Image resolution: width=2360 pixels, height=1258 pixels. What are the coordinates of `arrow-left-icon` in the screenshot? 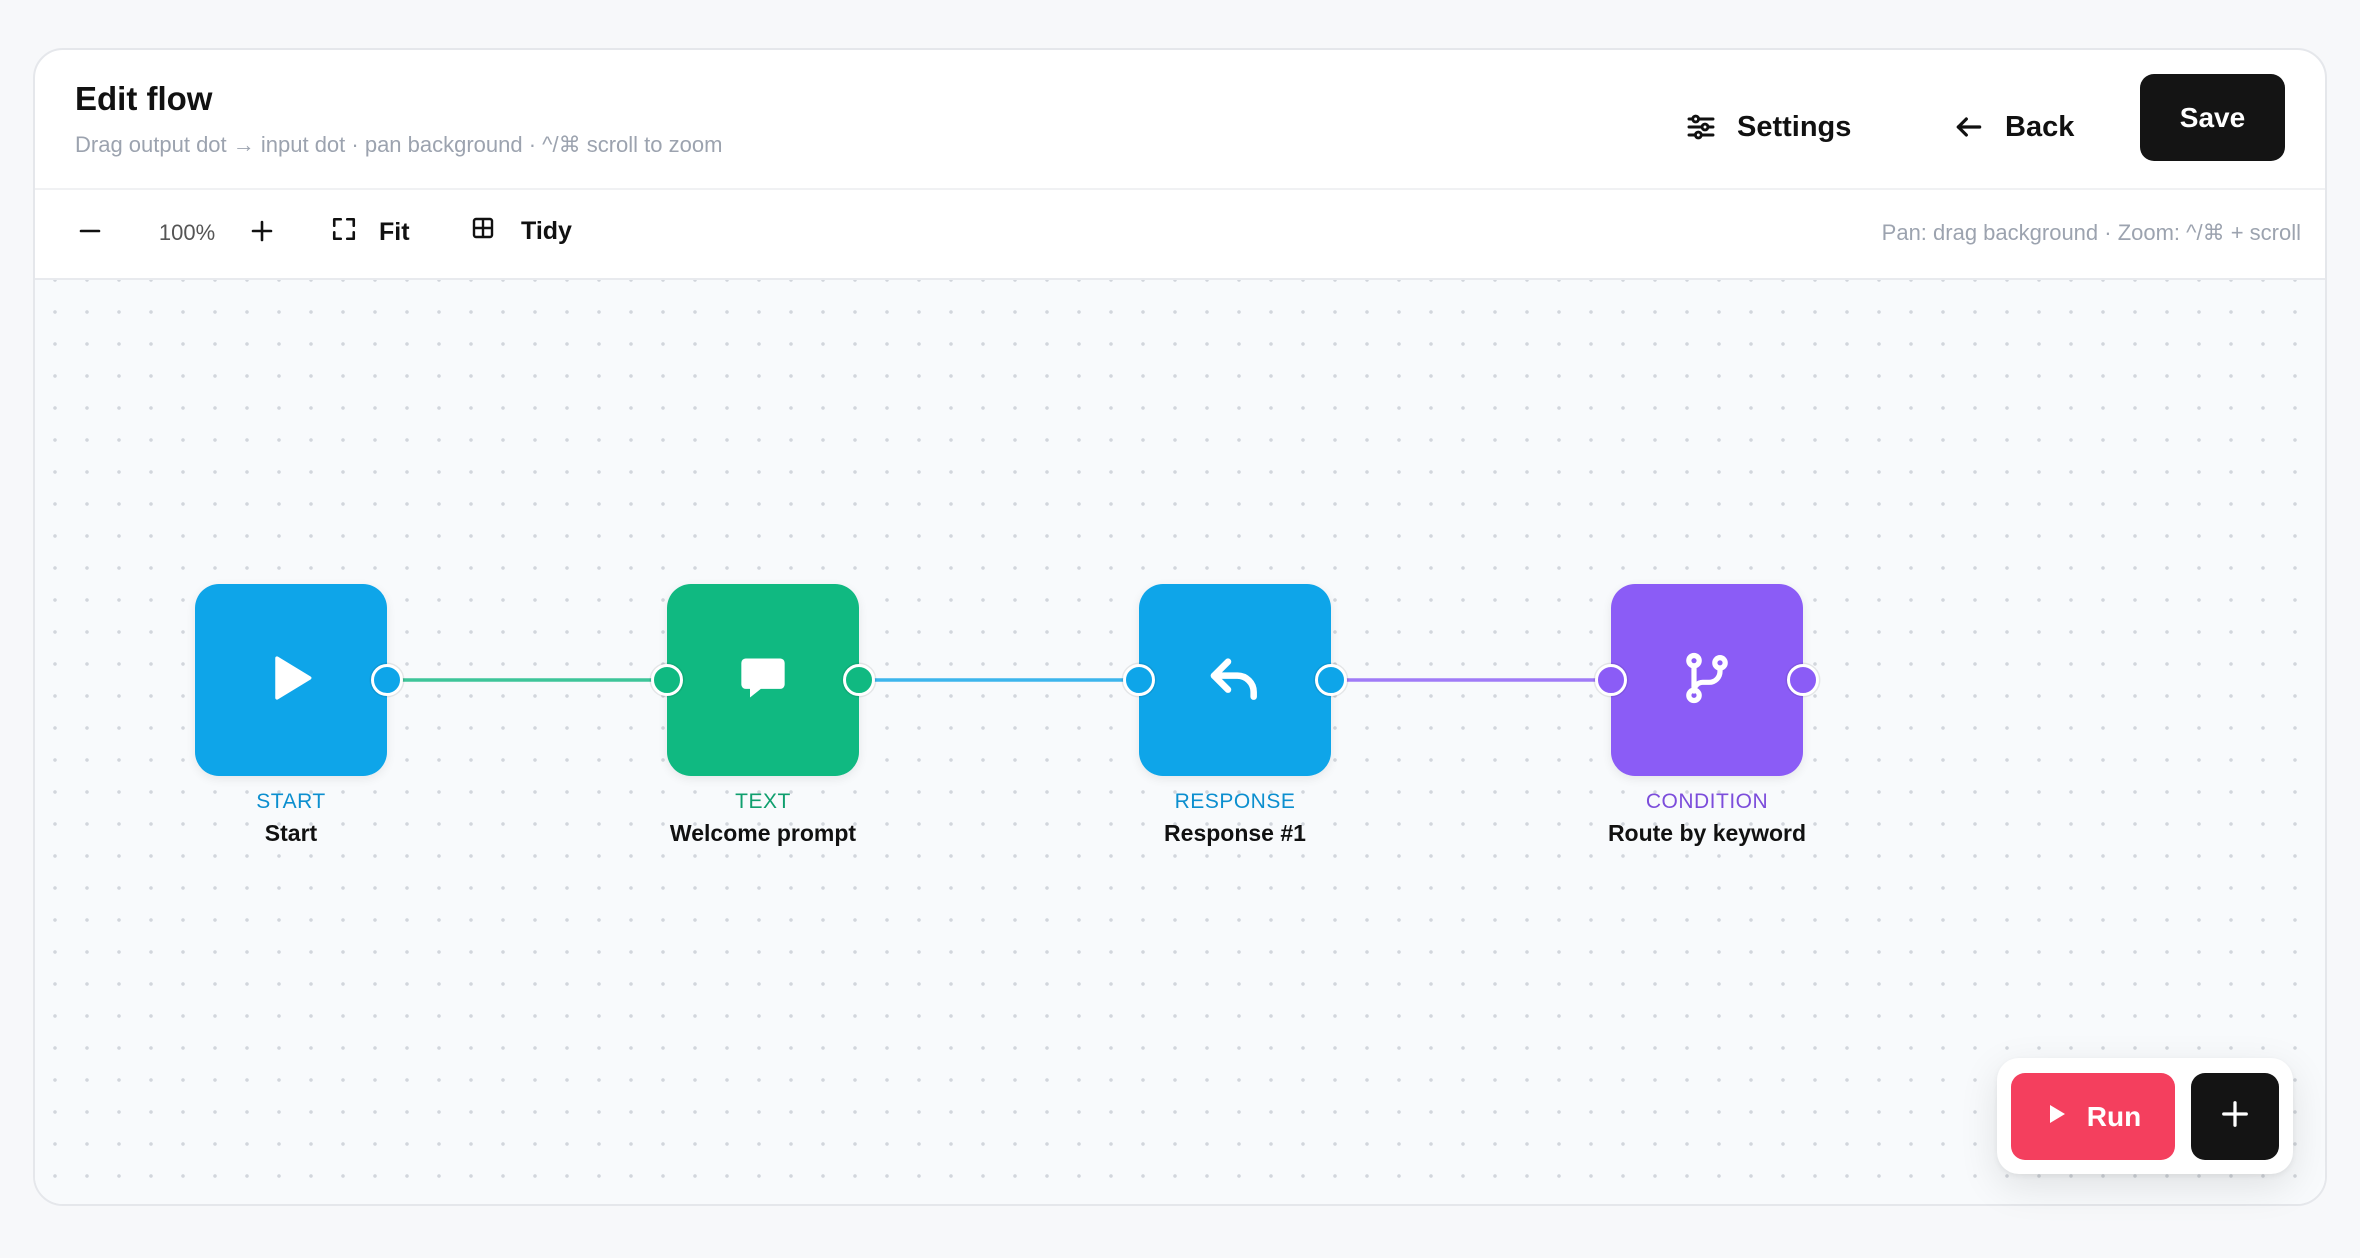 It's located at (1969, 127).